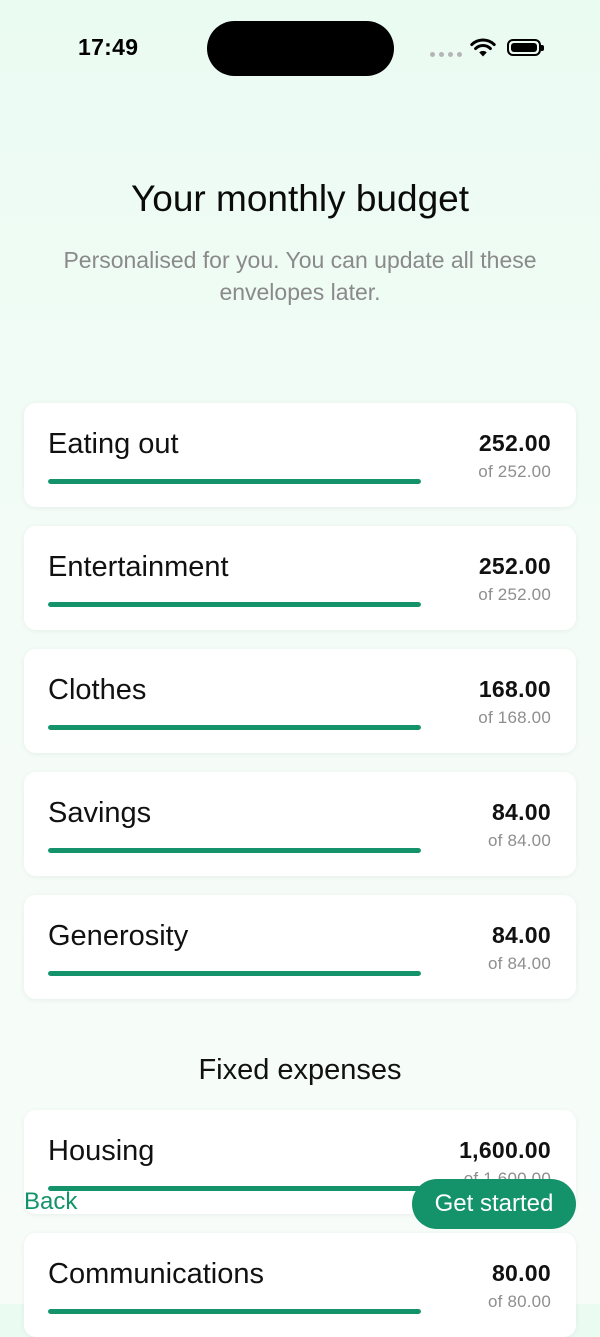 The image size is (600, 1337). What do you see at coordinates (108, 47) in the screenshot?
I see `status-time: 17:49` at bounding box center [108, 47].